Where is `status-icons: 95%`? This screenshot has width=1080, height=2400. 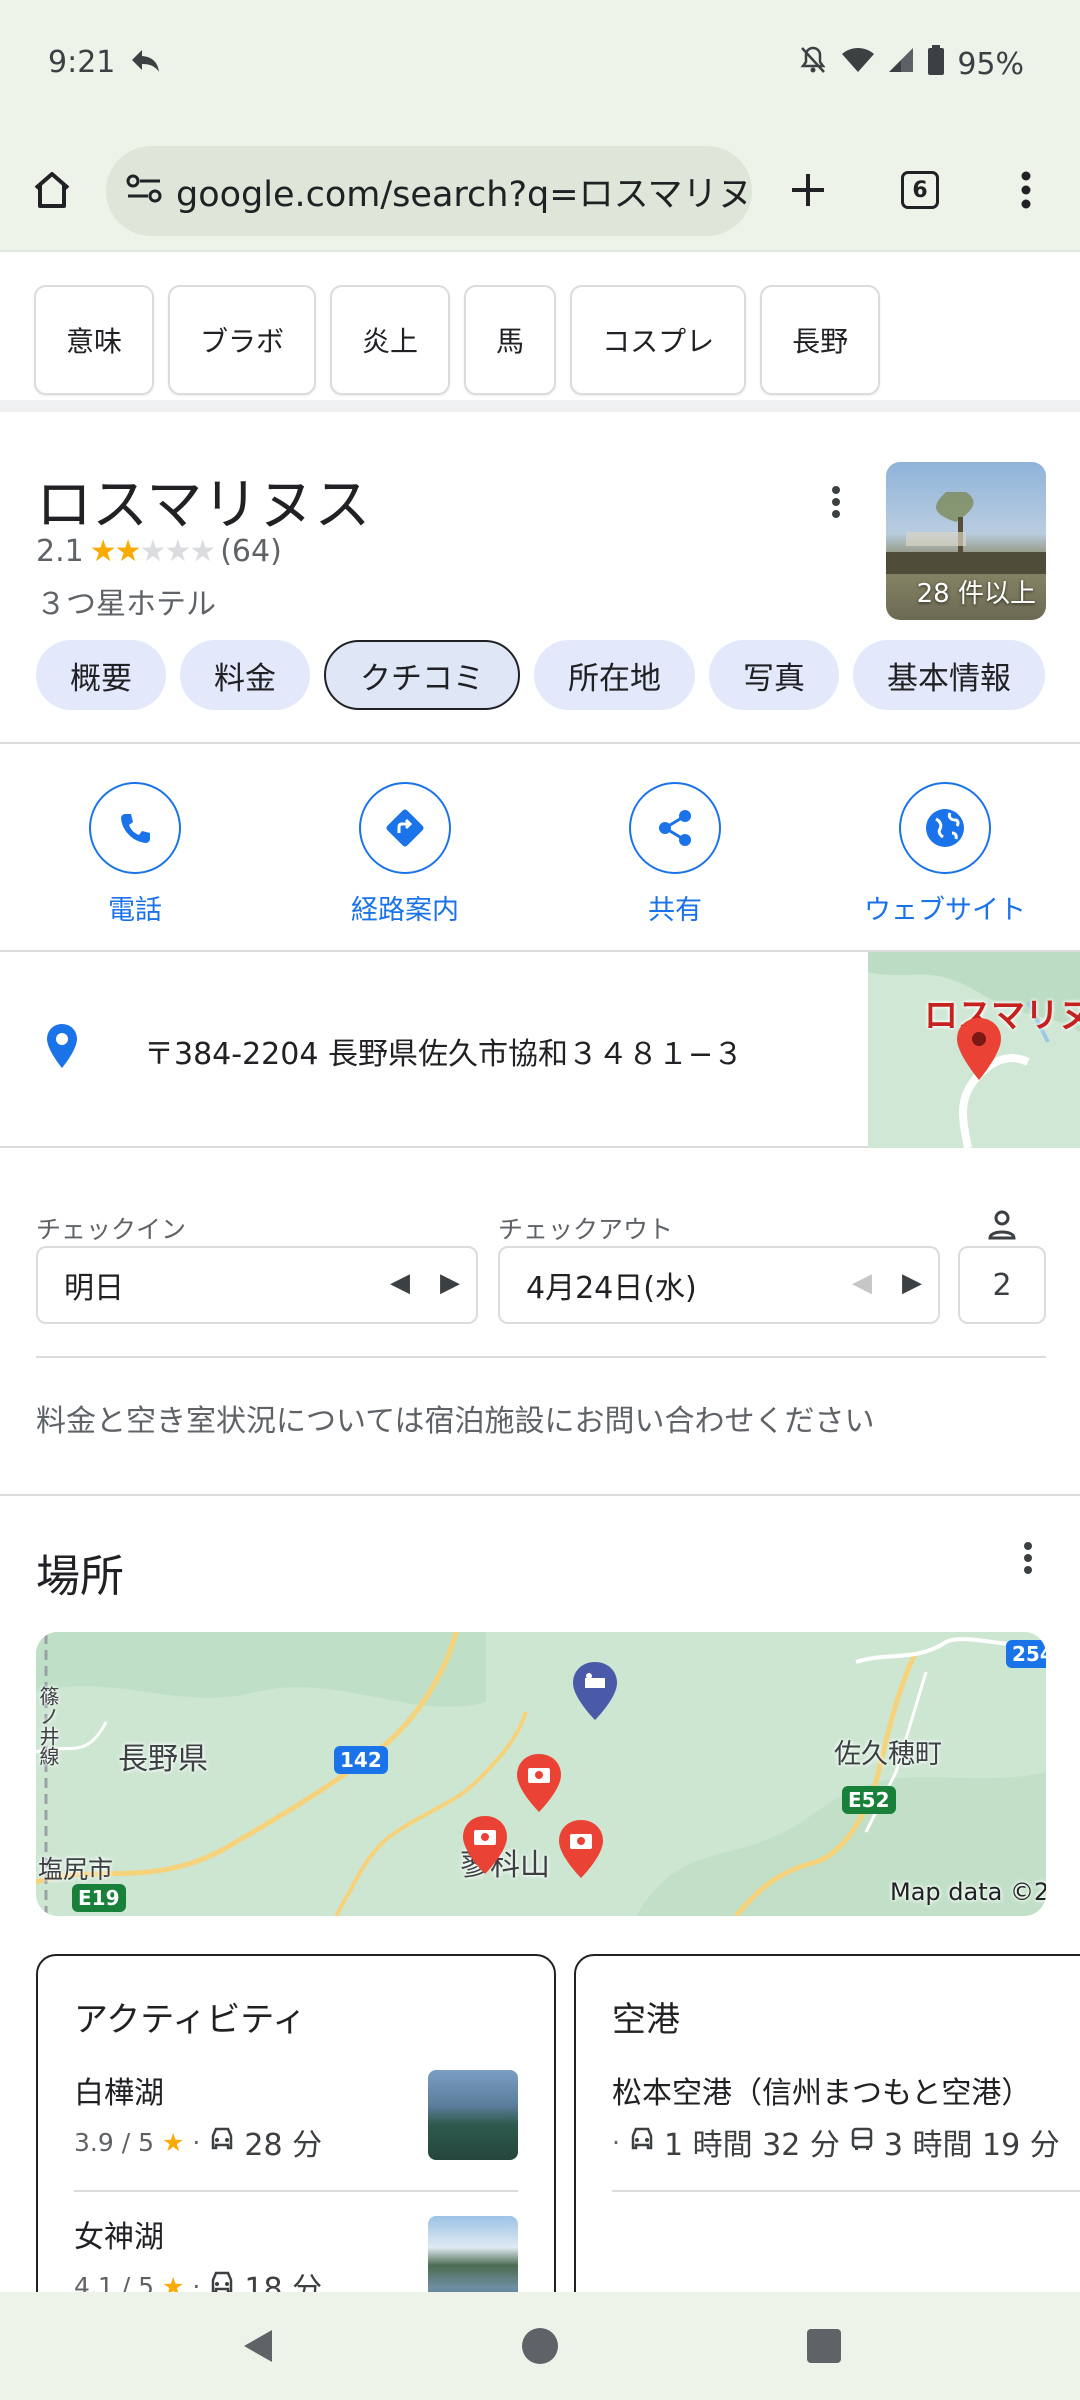 status-icons: 95% is located at coordinates (910, 64).